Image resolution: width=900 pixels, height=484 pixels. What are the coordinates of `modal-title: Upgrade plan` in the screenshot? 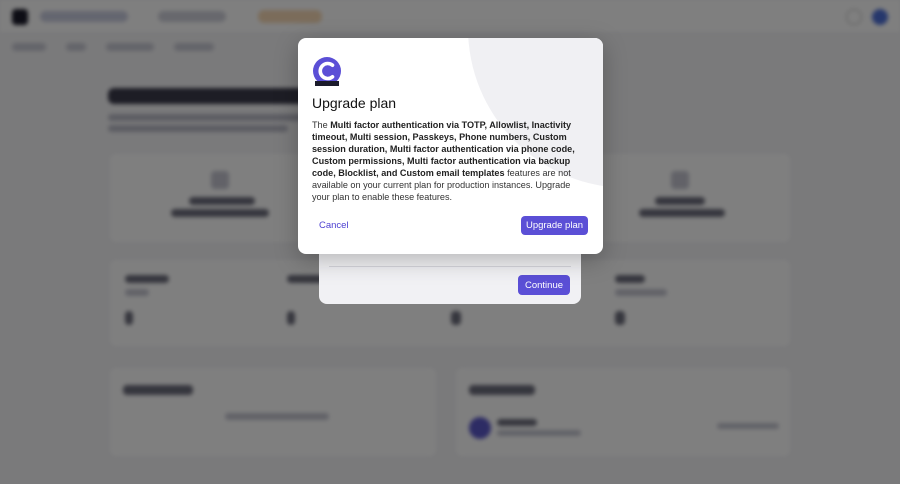 It's located at (354, 103).